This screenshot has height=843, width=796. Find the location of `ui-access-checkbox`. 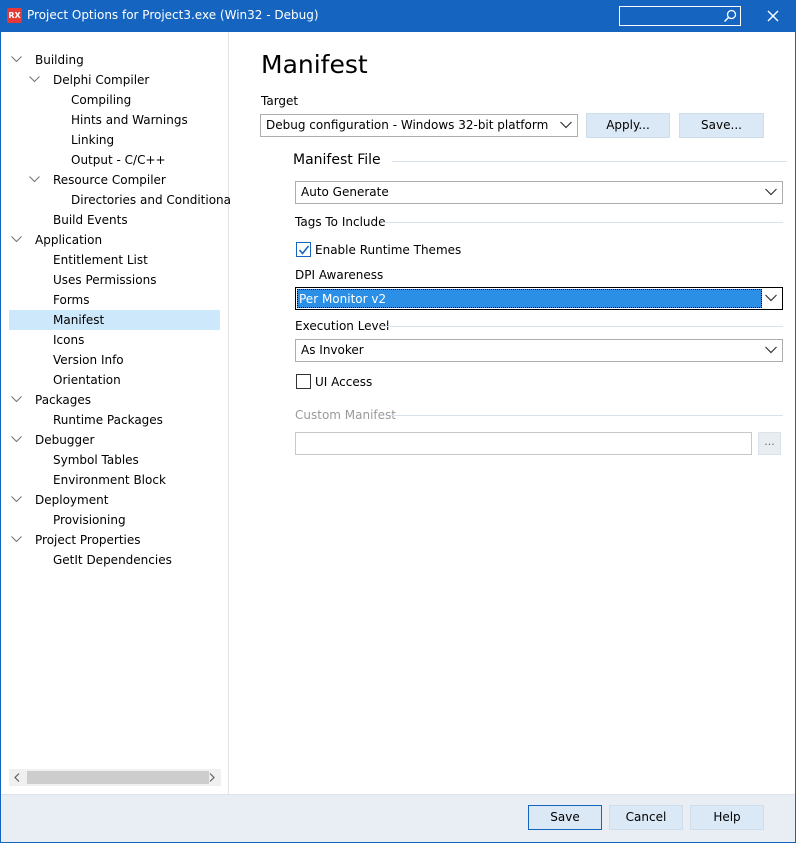

ui-access-checkbox is located at coordinates (303, 381).